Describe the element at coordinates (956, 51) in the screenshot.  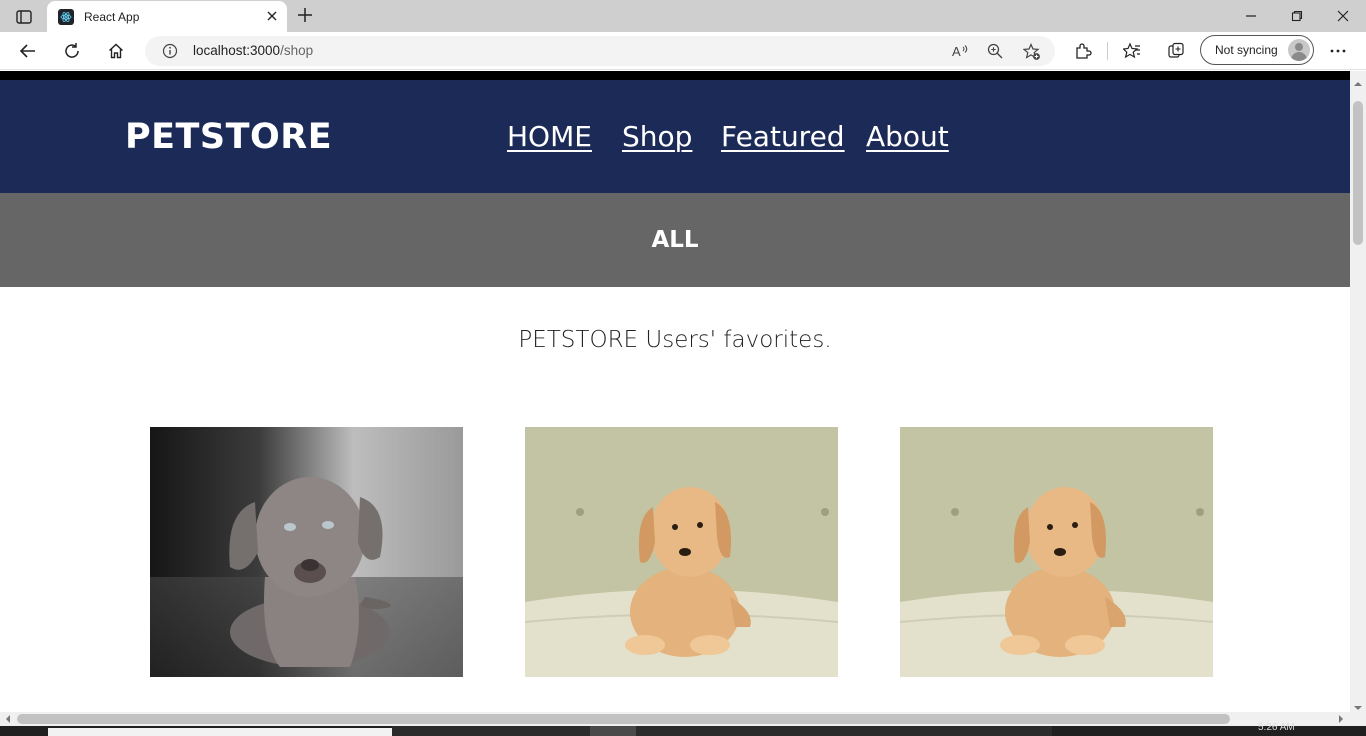
I see `svg-text: A` at that location.